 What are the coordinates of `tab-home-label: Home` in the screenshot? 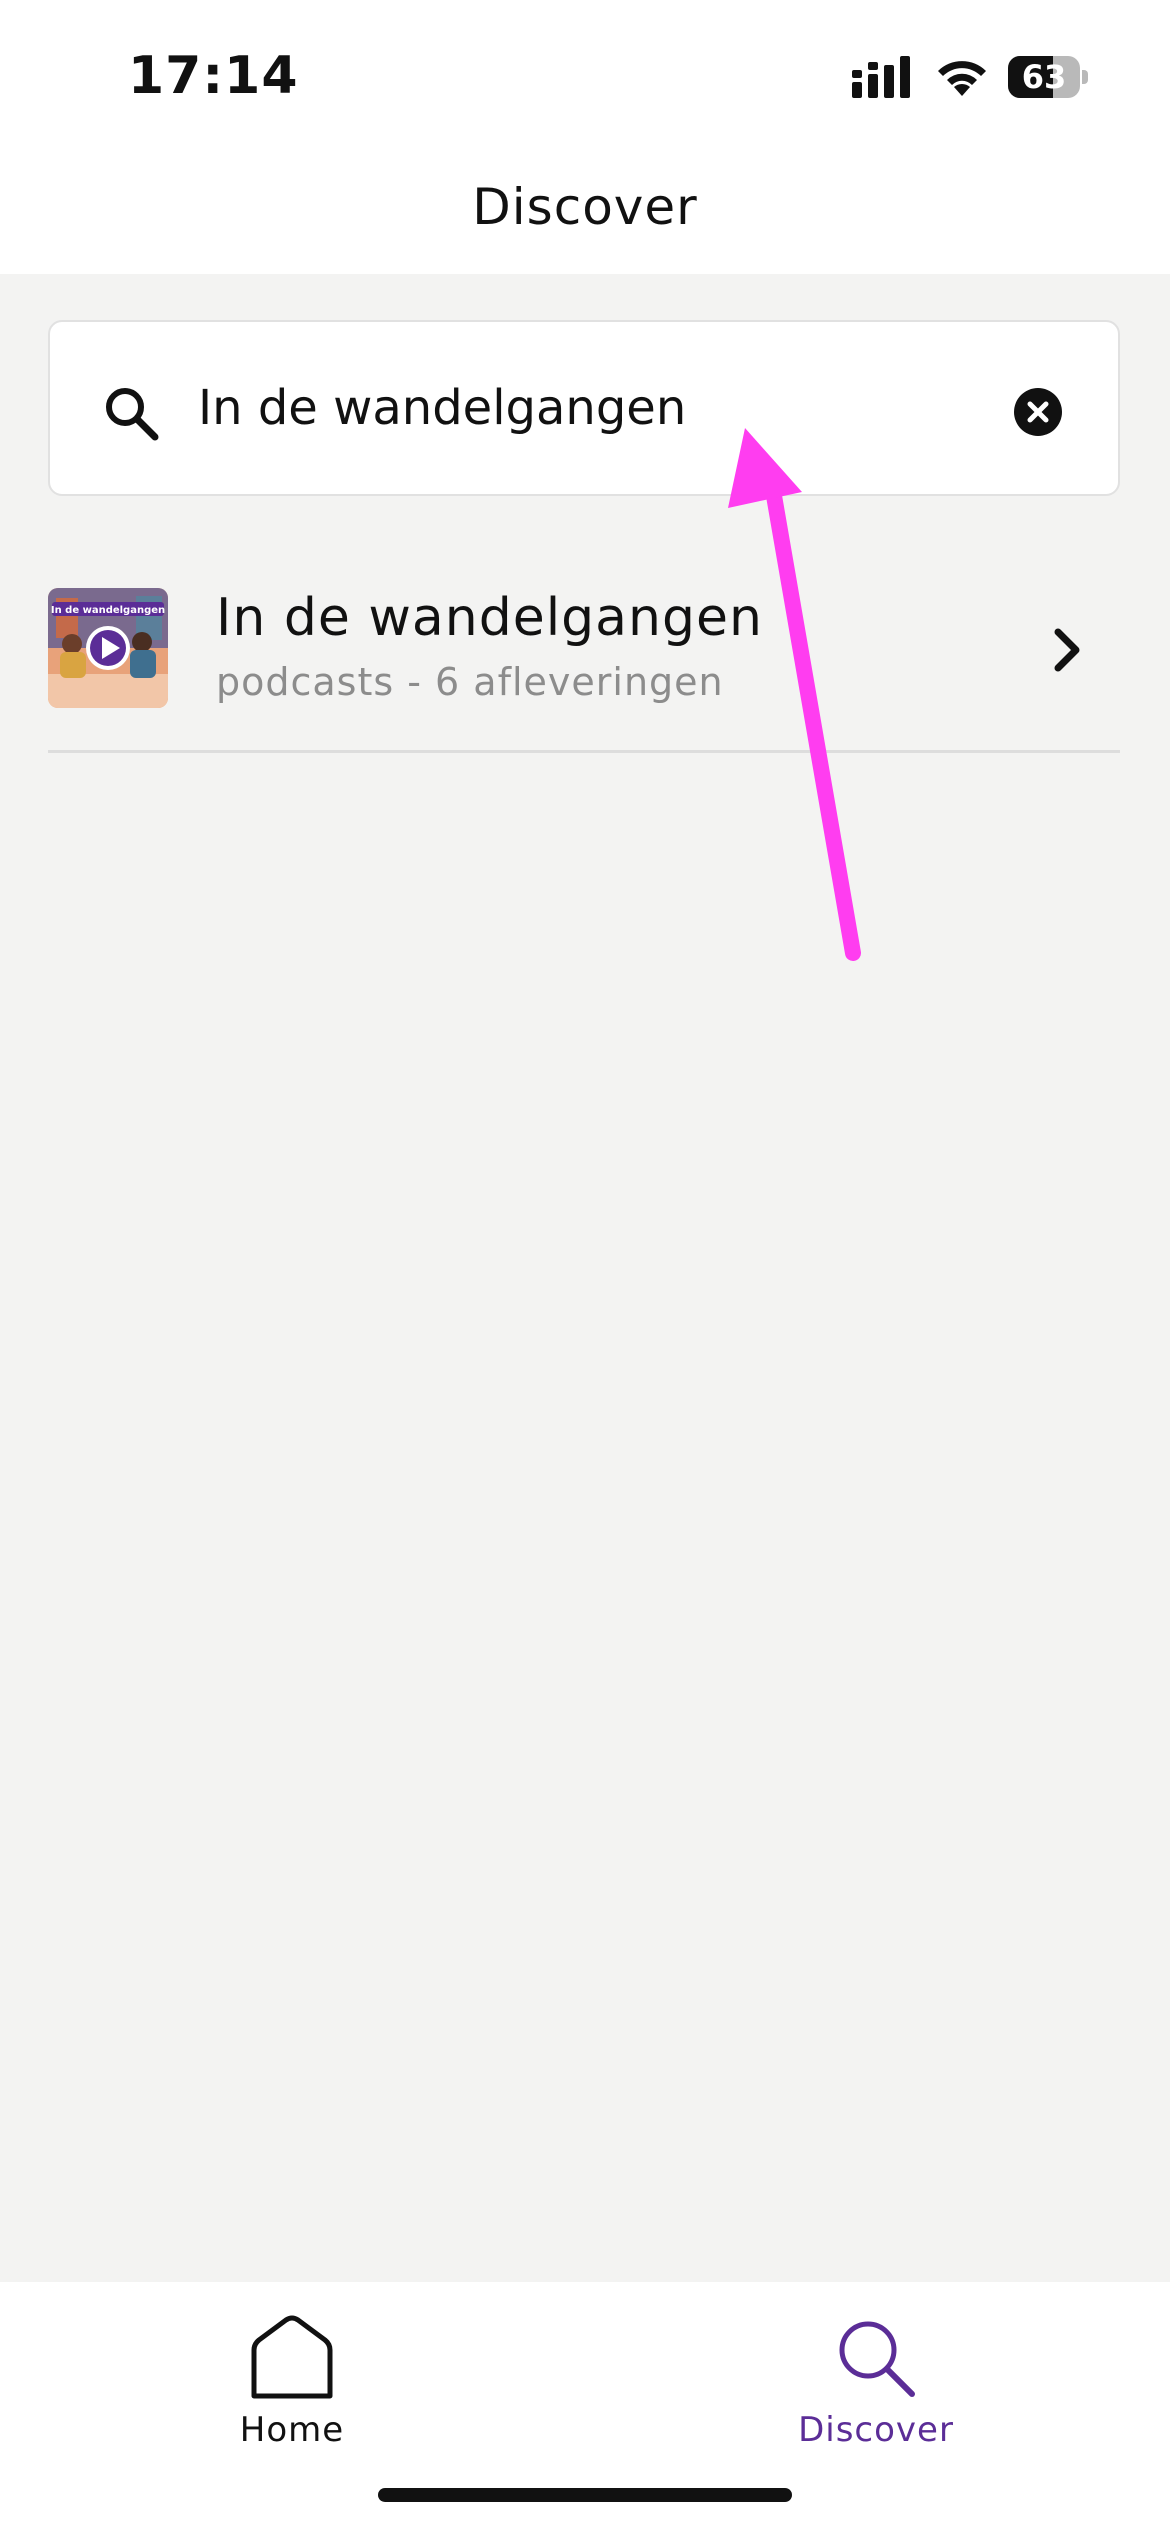 It's located at (292, 2430).